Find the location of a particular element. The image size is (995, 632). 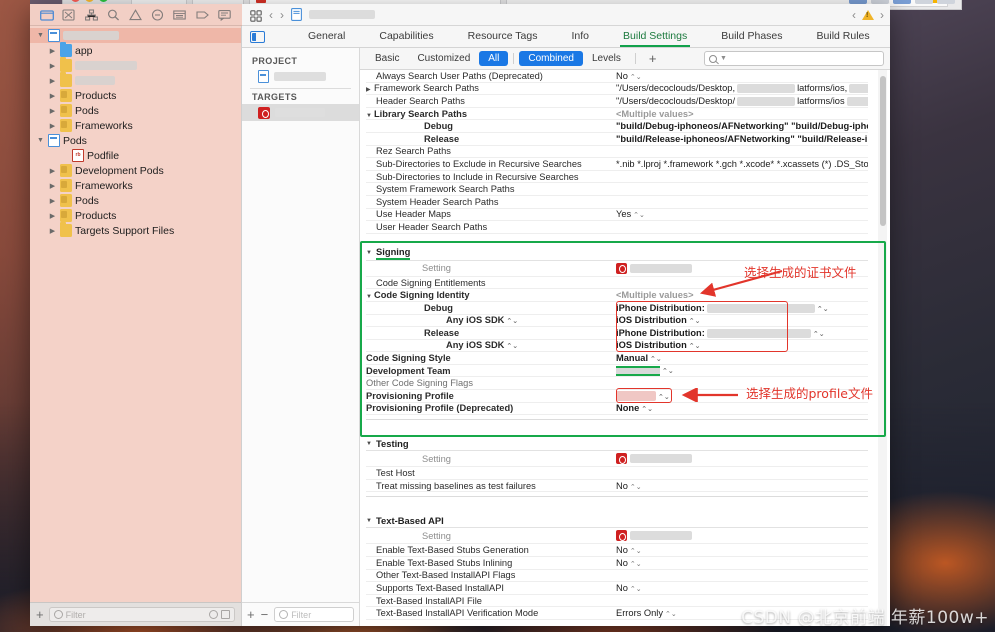

setting-value: "/Users/decoclouds/Desktop/latforms/ios is located at coordinates (742, 101).